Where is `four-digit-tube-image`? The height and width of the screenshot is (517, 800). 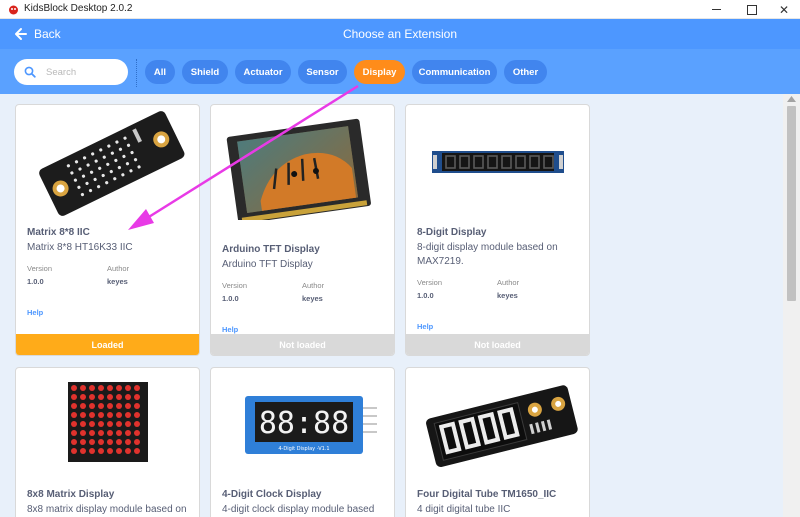
four-digit-tube-image is located at coordinates (502, 426).